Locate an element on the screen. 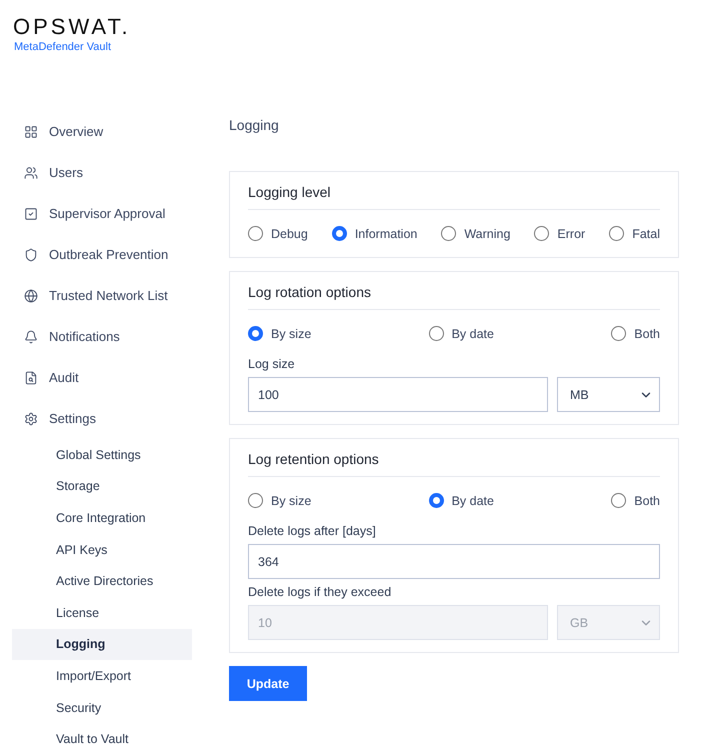 The image size is (720, 756). checkbox-icon is located at coordinates (31, 213).